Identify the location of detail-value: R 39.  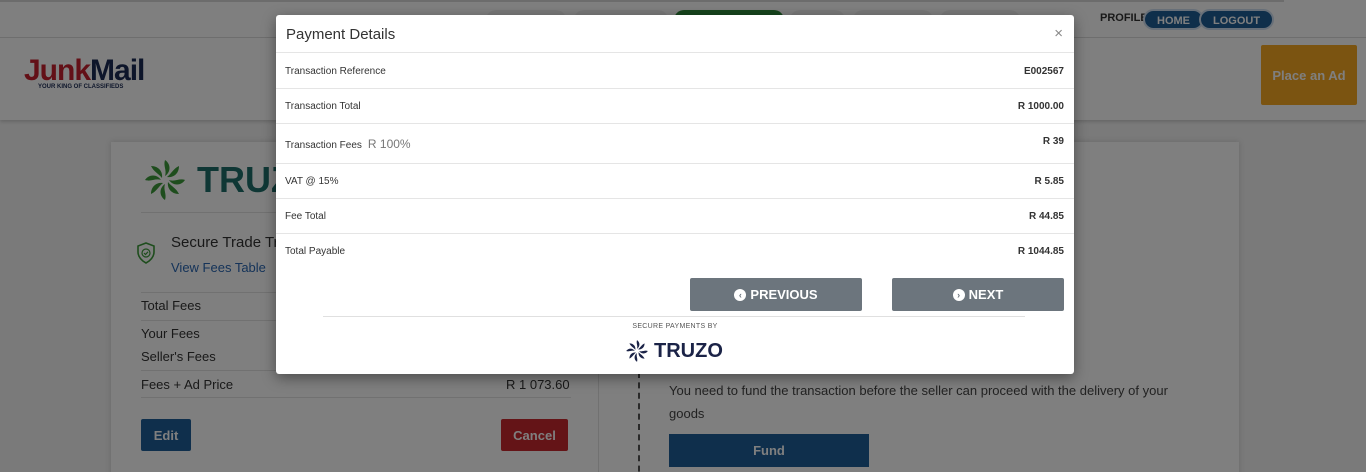
(1053, 141).